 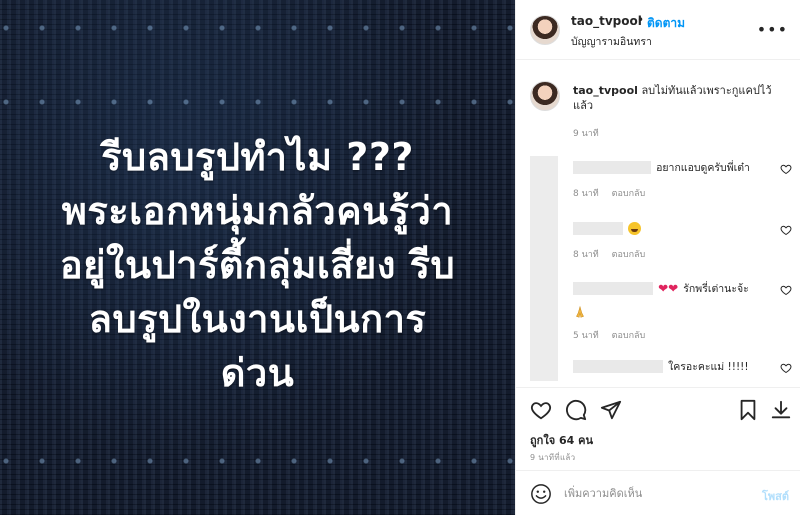 What do you see at coordinates (586, 336) in the screenshot?
I see `comment-time: 5 นาที` at bounding box center [586, 336].